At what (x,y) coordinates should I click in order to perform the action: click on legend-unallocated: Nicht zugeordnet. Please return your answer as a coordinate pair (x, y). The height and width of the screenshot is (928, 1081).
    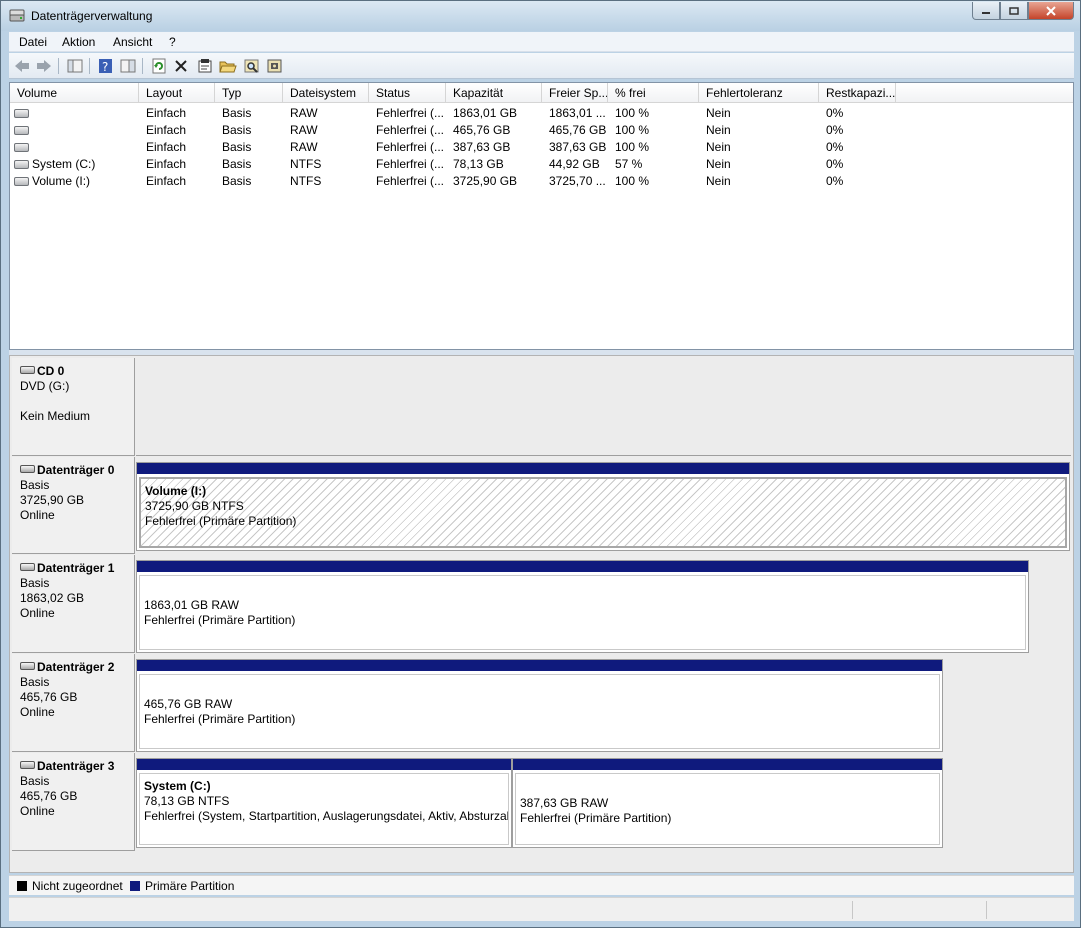
    Looking at the image, I should click on (77, 886).